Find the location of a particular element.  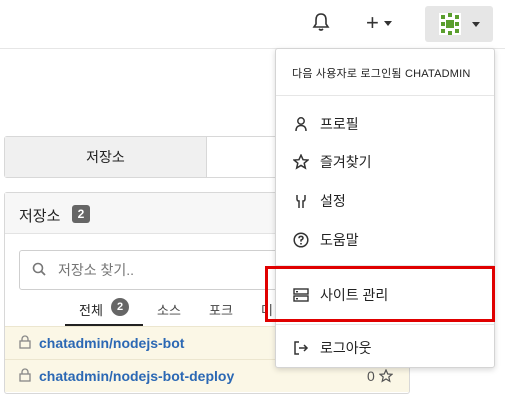

menu-item-sign-out: 로그아웃 is located at coordinates (385, 348).